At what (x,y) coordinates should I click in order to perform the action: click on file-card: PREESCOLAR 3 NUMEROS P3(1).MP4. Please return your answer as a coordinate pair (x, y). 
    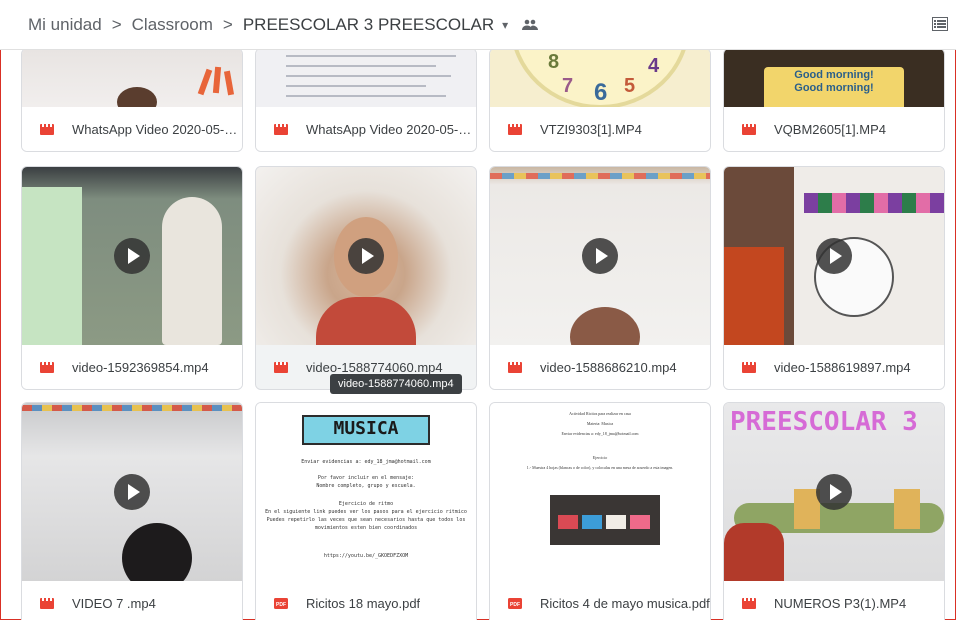
    Looking at the image, I should click on (834, 511).